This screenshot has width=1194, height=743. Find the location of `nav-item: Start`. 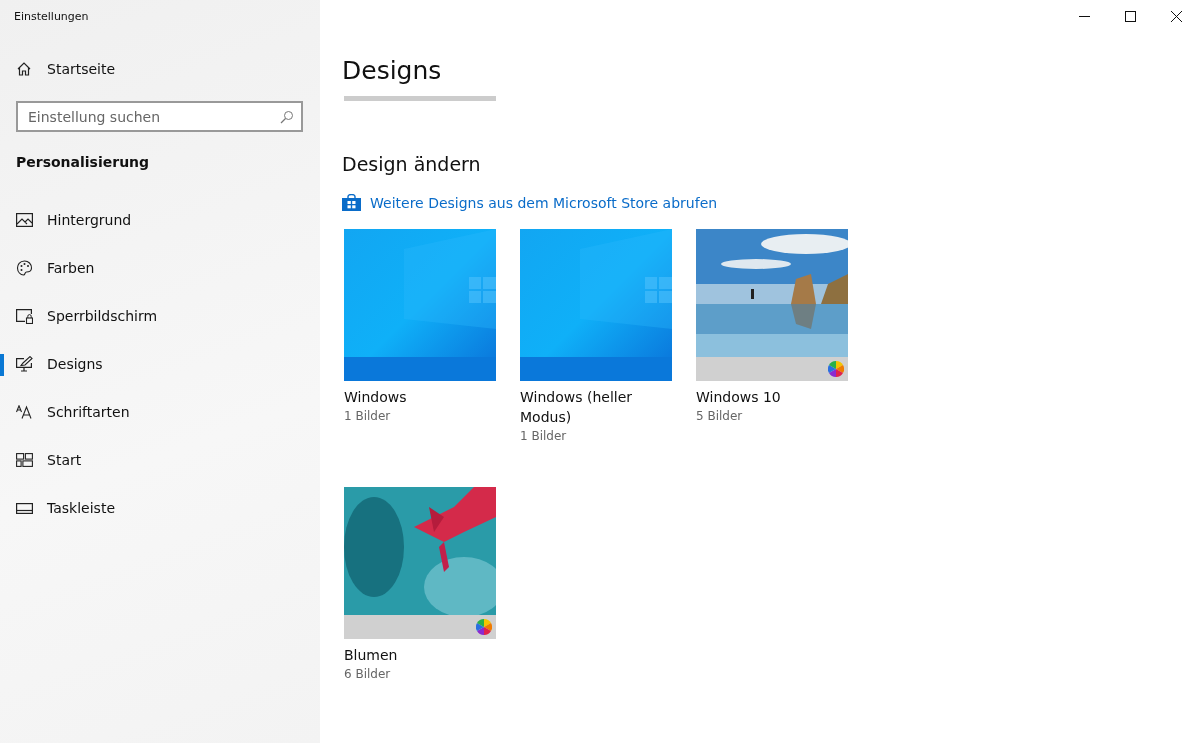

nav-item: Start is located at coordinates (152, 460).